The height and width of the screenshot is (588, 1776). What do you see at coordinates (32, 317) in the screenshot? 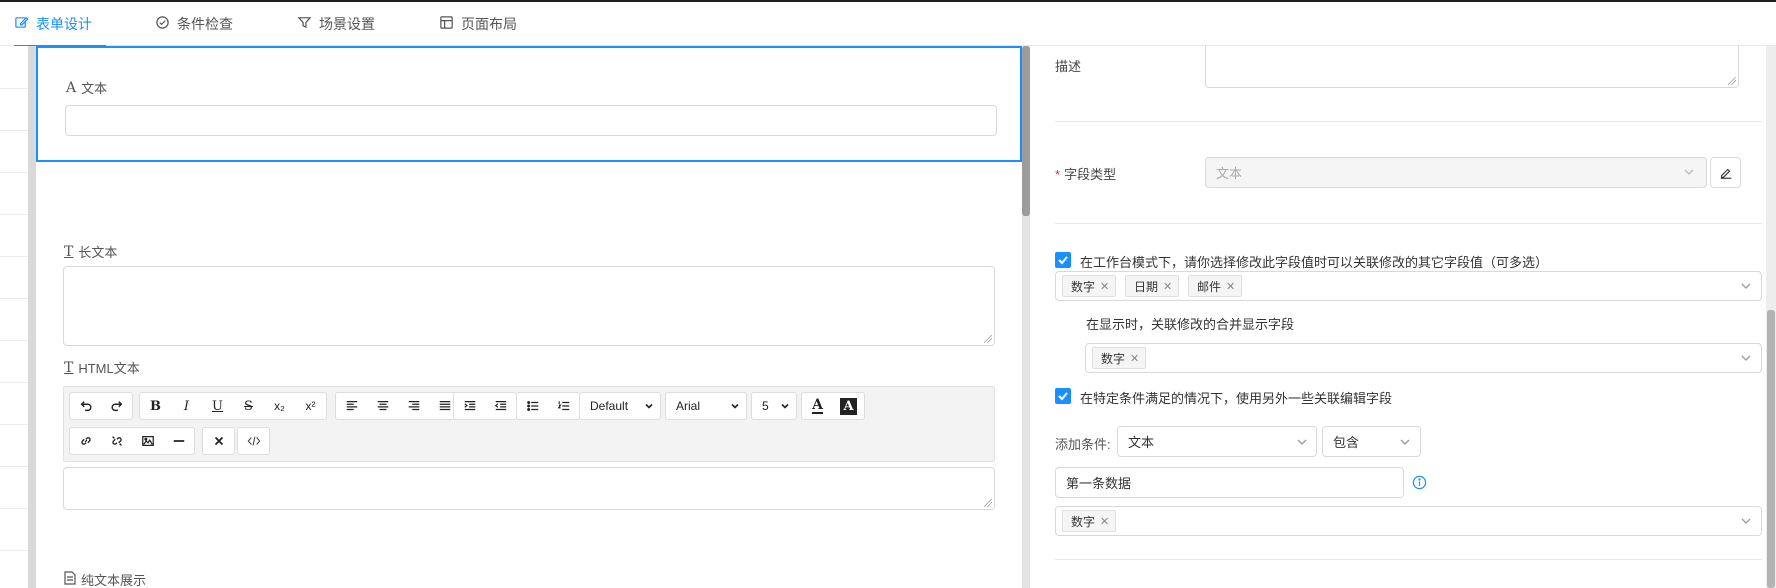
I see `left-panel-border` at bounding box center [32, 317].